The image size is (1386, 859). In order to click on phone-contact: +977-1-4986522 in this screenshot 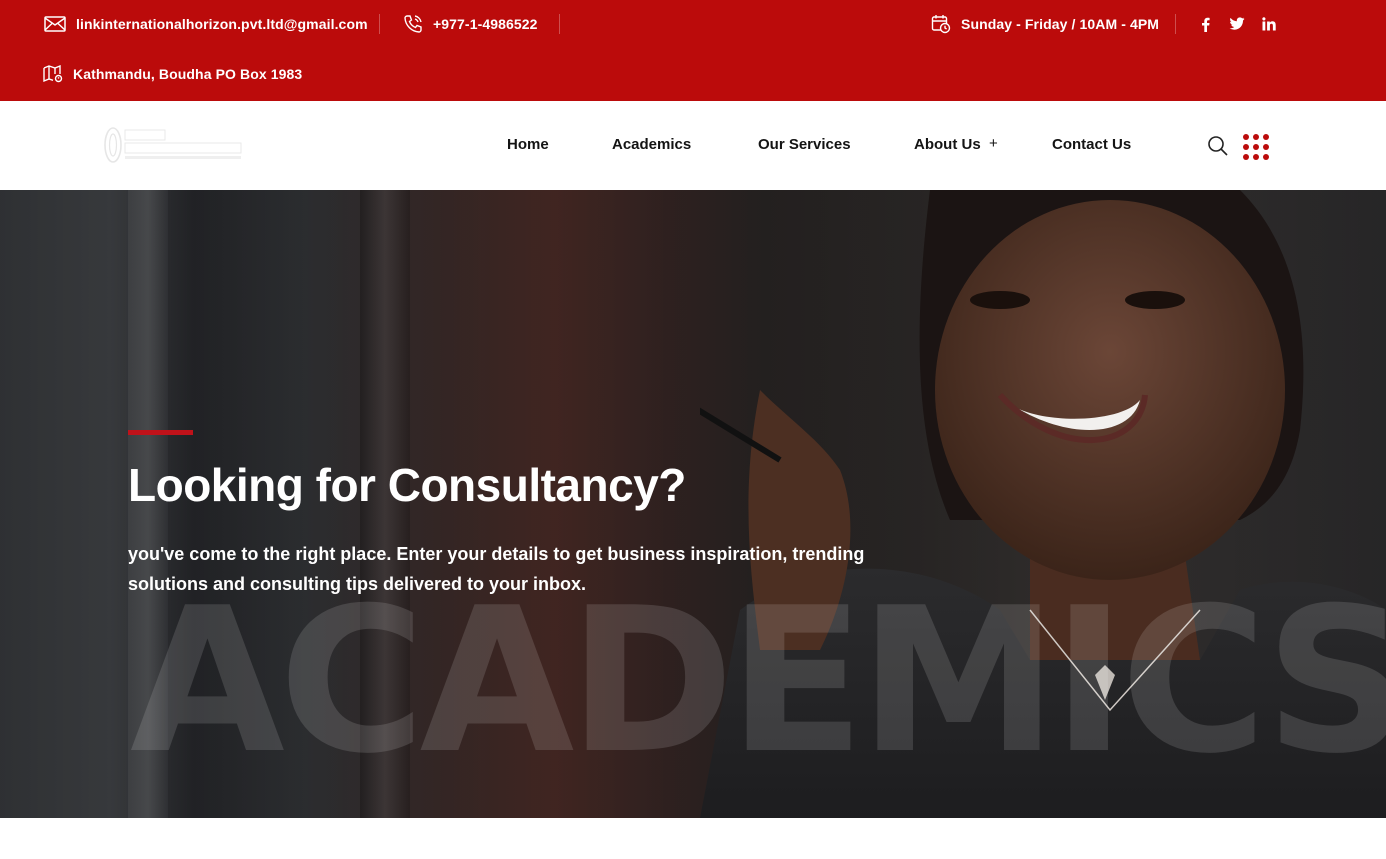, I will do `click(470, 24)`.